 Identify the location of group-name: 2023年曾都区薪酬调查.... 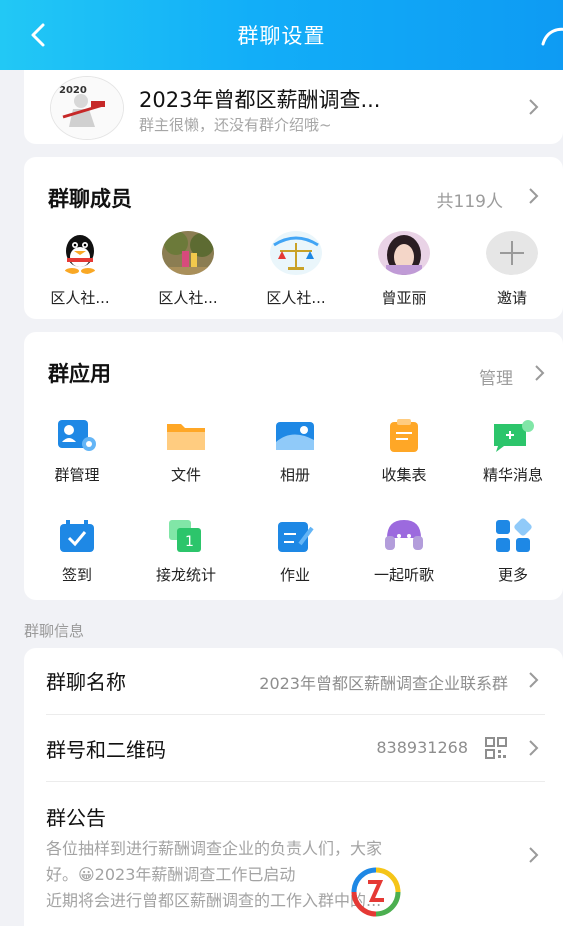
(260, 100).